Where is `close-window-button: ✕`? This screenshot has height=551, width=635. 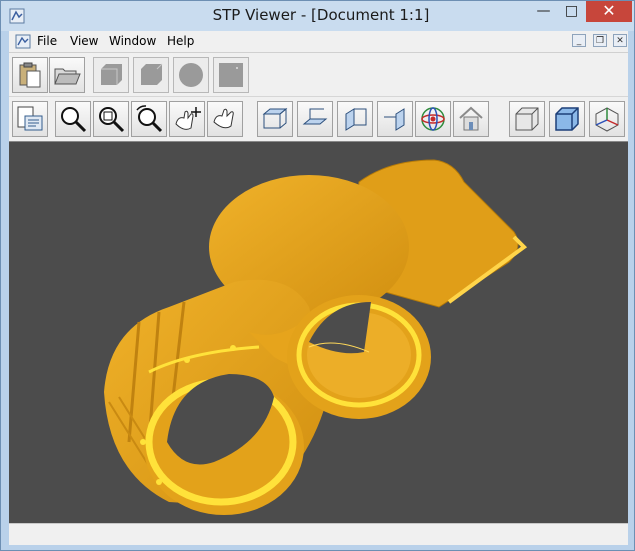 close-window-button: ✕ is located at coordinates (609, 11).